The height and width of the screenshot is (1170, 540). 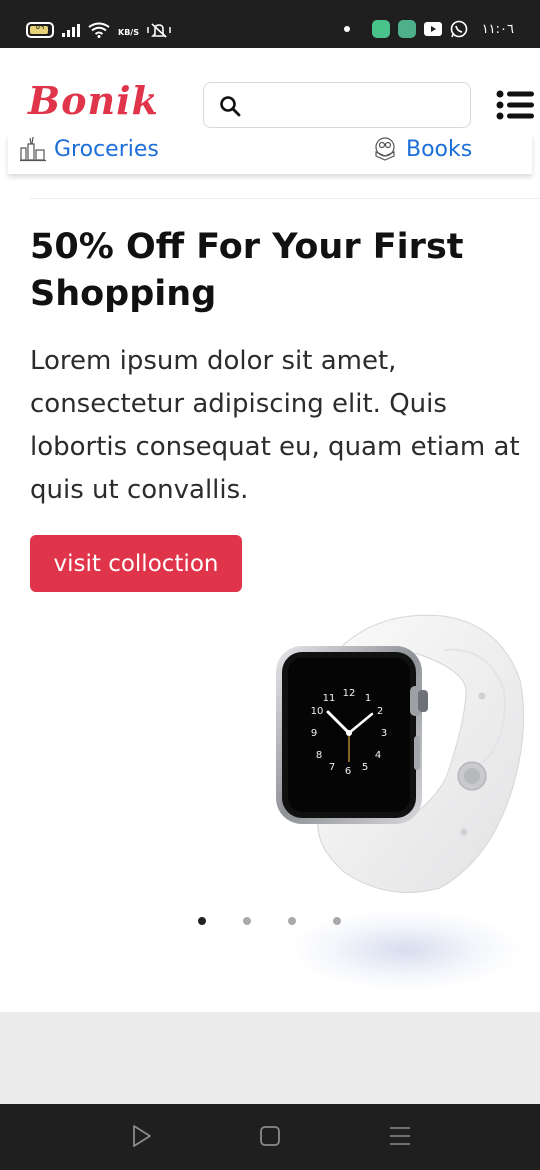 I want to click on status-right: ١١:٠٦, so click(x=428, y=29).